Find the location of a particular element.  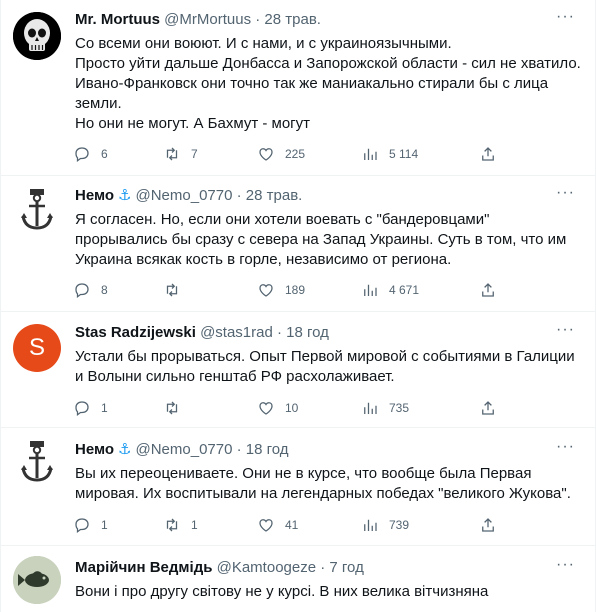

tweet-header: Stas Radzijewski @stas1rad · 18 год is located at coordinates (202, 333).